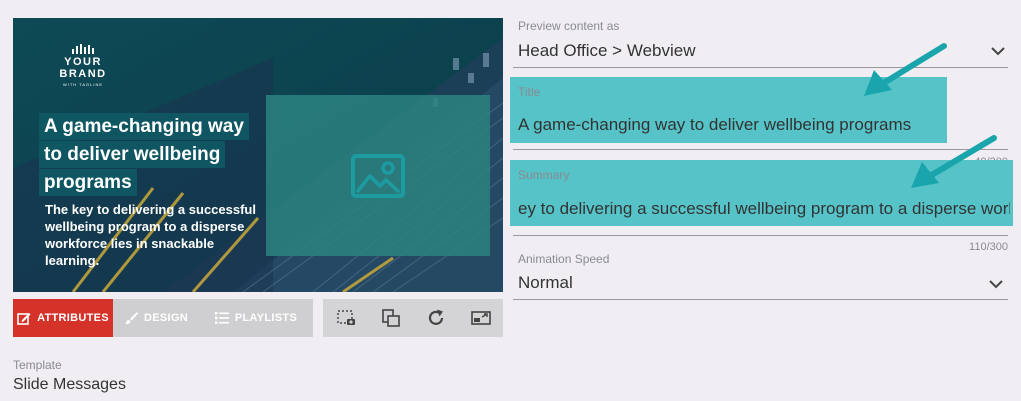 The width and height of the screenshot is (1021, 401). I want to click on preview-as-label: Preview content as, so click(569, 26).